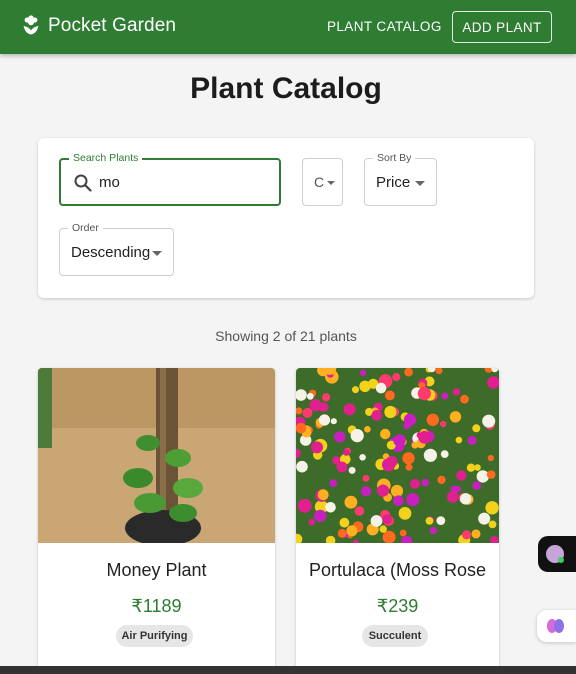 This screenshot has height=674, width=576. What do you see at coordinates (286, 336) in the screenshot?
I see `results-summary: Showing 2 of 21 plants` at bounding box center [286, 336].